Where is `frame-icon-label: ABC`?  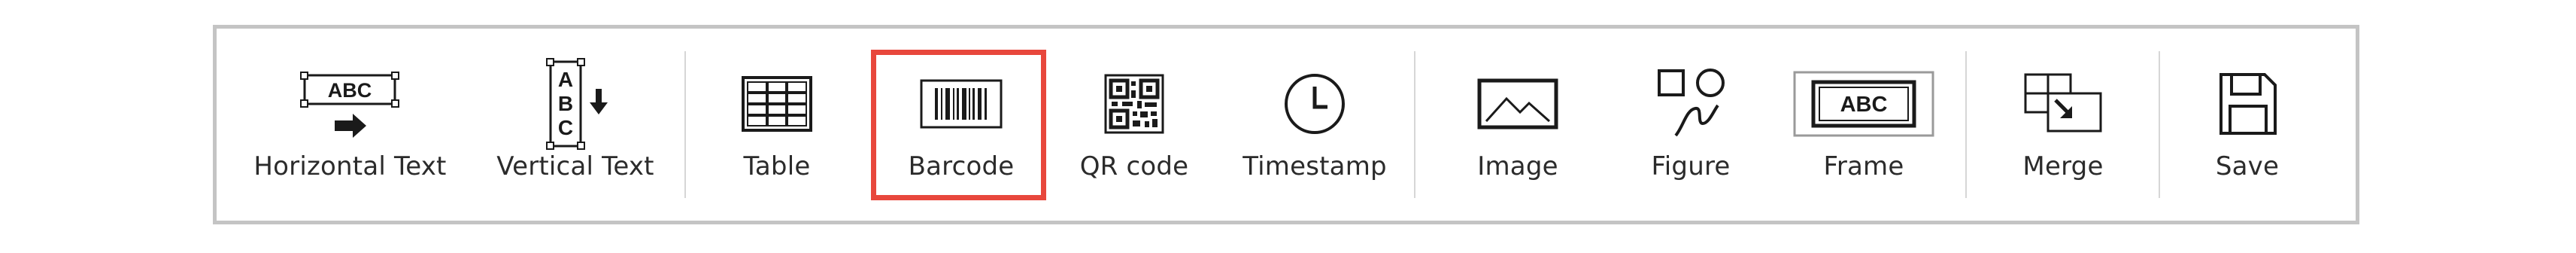
frame-icon-label: ABC is located at coordinates (1864, 105).